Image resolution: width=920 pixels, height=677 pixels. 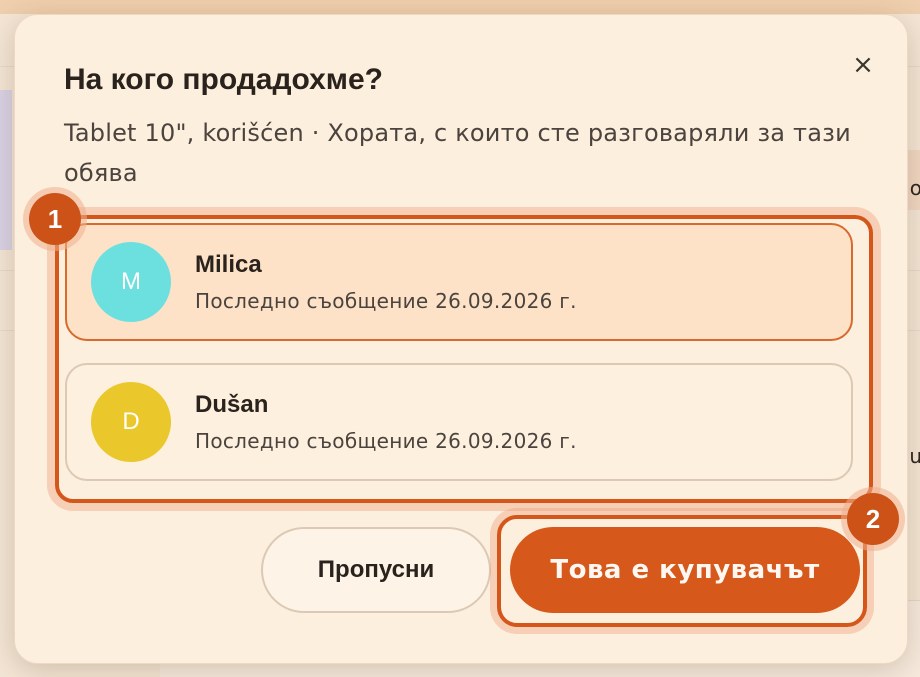 What do you see at coordinates (131, 282) in the screenshot?
I see `avatar: M` at bounding box center [131, 282].